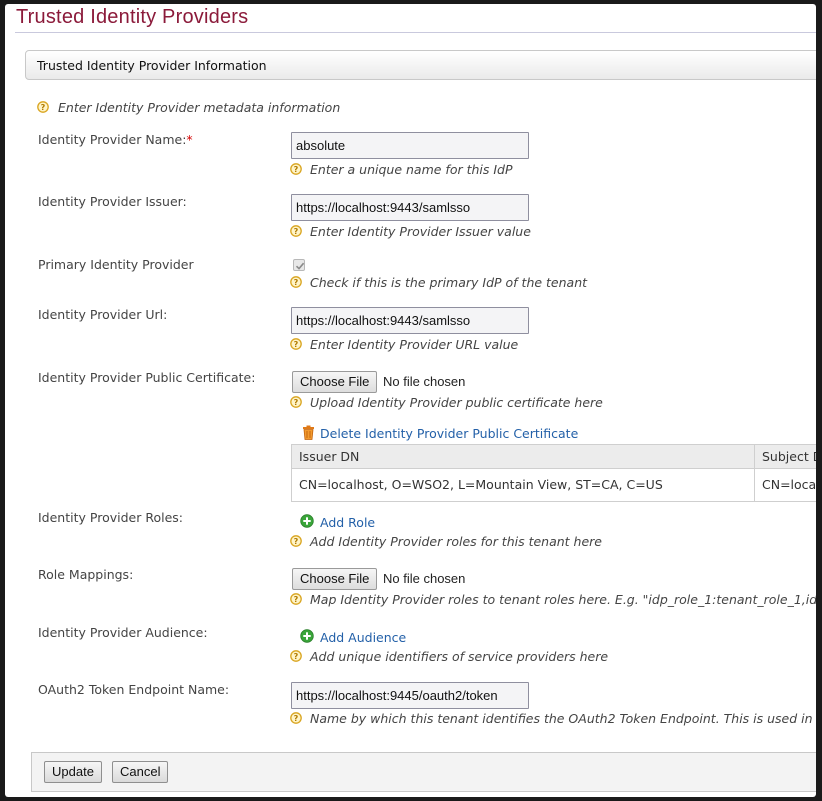 Image resolution: width=822 pixels, height=801 pixels. What do you see at coordinates (134, 689) in the screenshot?
I see `oauth2-endpoint-label: OAuth2 Token Endpoint Name:` at bounding box center [134, 689].